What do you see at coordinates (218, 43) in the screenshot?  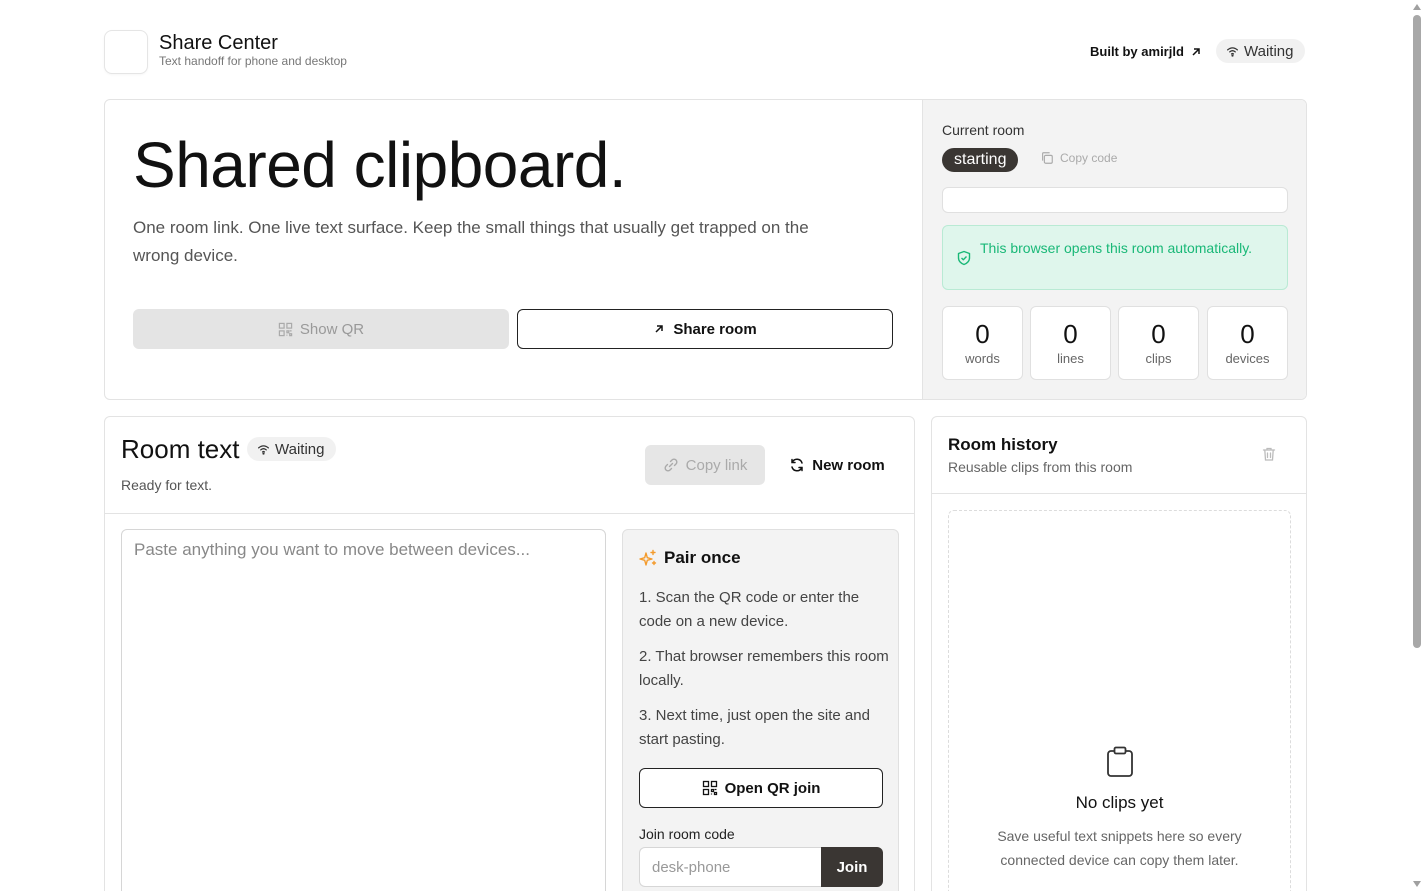 I see `brand-title: Share Center` at bounding box center [218, 43].